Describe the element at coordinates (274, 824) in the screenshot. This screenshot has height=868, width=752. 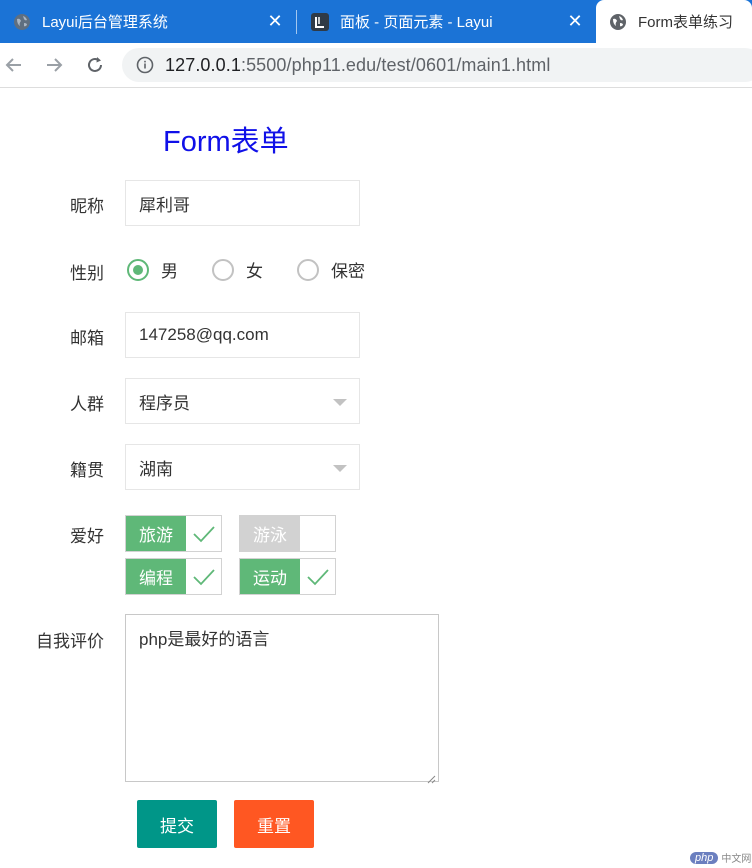
I see `reset-button: 重置` at that location.